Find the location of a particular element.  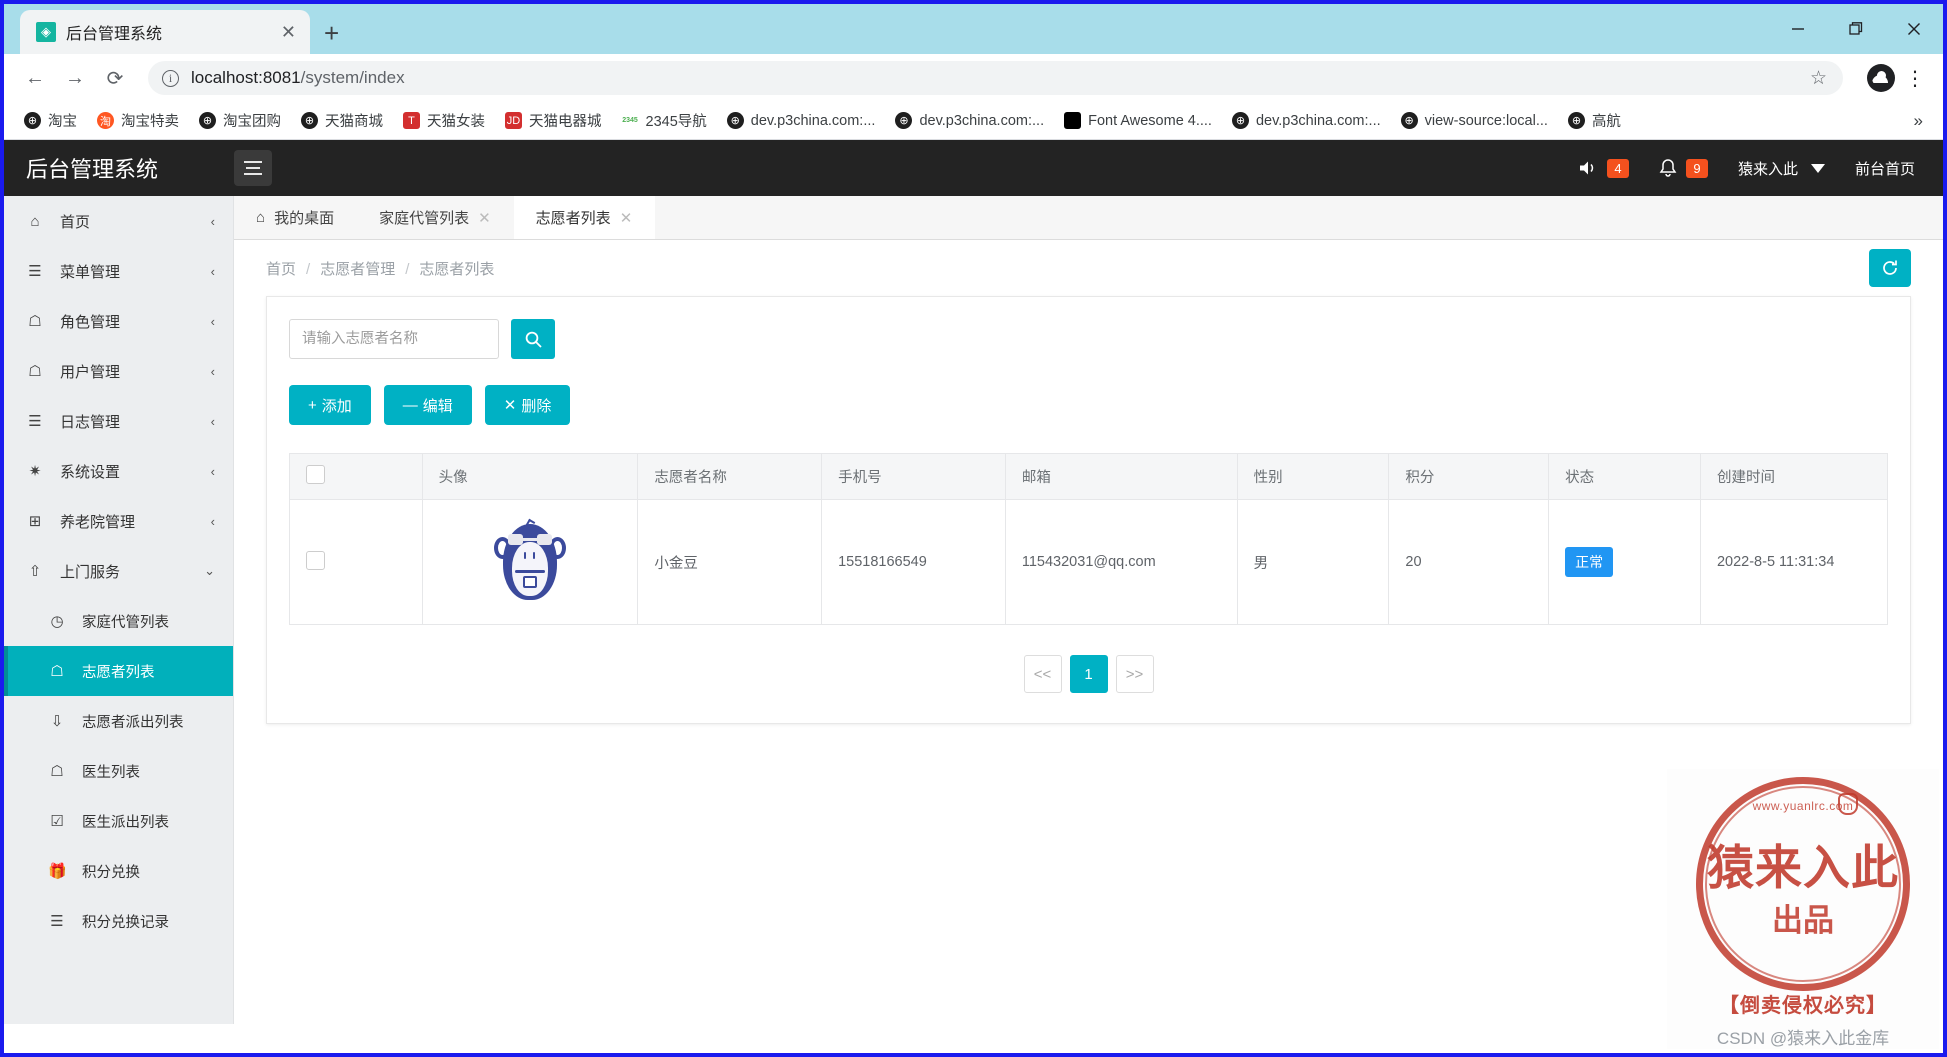

user-menu: 猿来入此 is located at coordinates (1781, 168).